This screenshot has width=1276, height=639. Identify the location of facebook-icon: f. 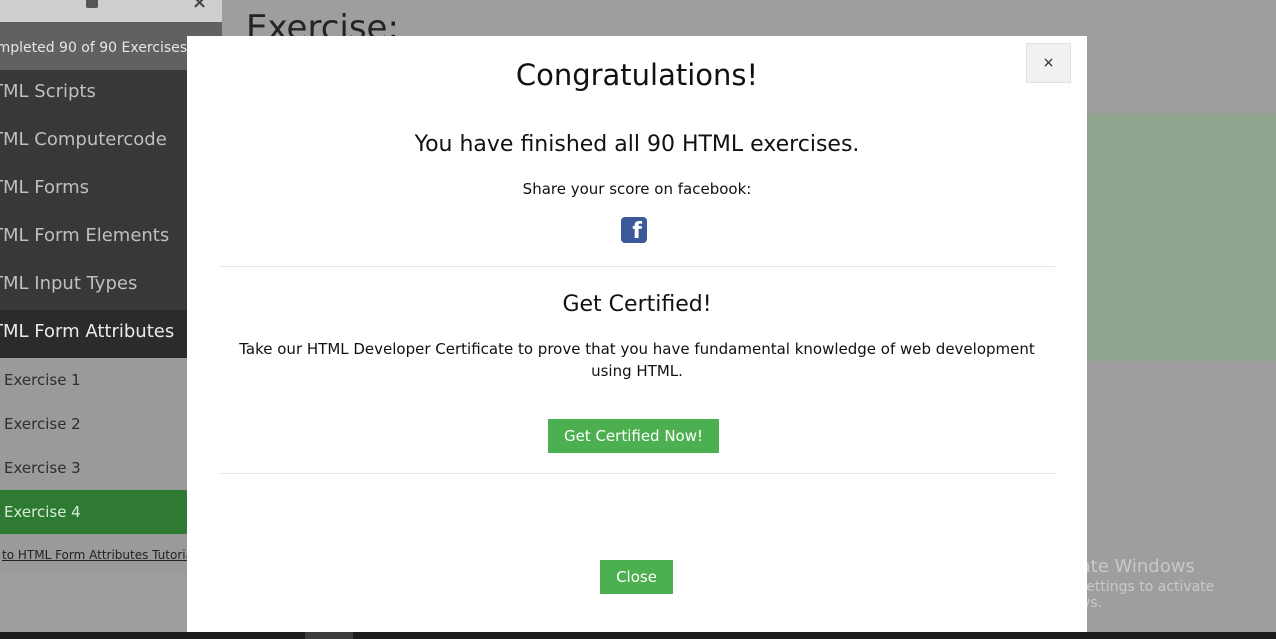
(634, 230).